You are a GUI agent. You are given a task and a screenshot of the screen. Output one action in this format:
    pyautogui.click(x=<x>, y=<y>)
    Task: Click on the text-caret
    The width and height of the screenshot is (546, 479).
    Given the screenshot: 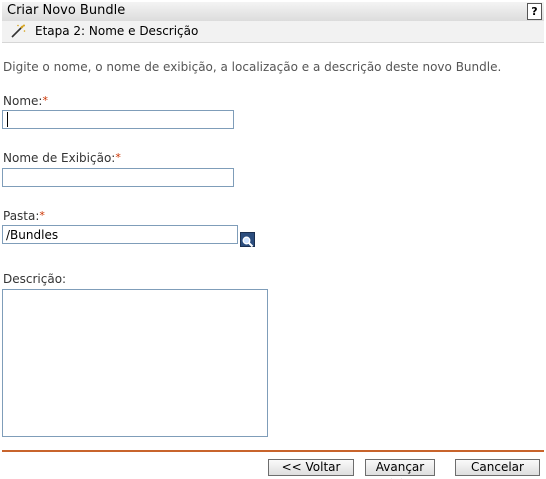 What is the action you would take?
    pyautogui.click(x=7, y=119)
    